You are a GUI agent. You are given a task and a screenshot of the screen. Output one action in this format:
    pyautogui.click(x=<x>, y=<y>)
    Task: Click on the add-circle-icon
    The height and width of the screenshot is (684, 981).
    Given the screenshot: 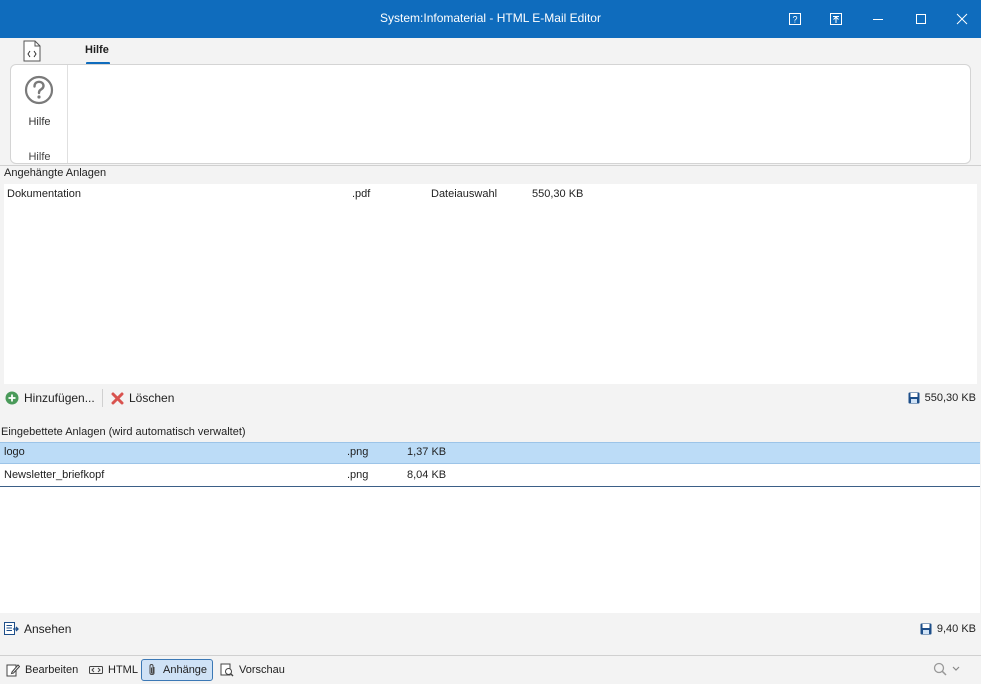 What is the action you would take?
    pyautogui.click(x=12, y=398)
    